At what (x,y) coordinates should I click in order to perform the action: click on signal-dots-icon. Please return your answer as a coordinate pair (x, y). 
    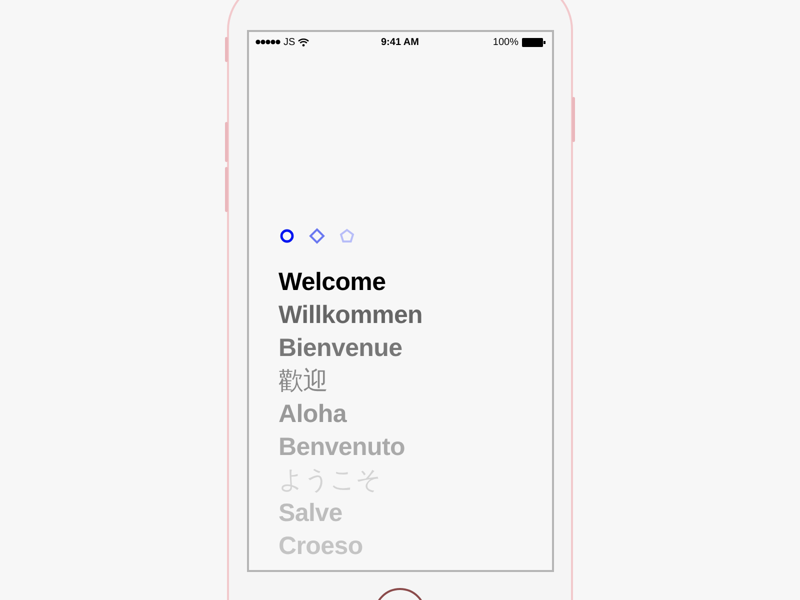
    Looking at the image, I should click on (267, 42).